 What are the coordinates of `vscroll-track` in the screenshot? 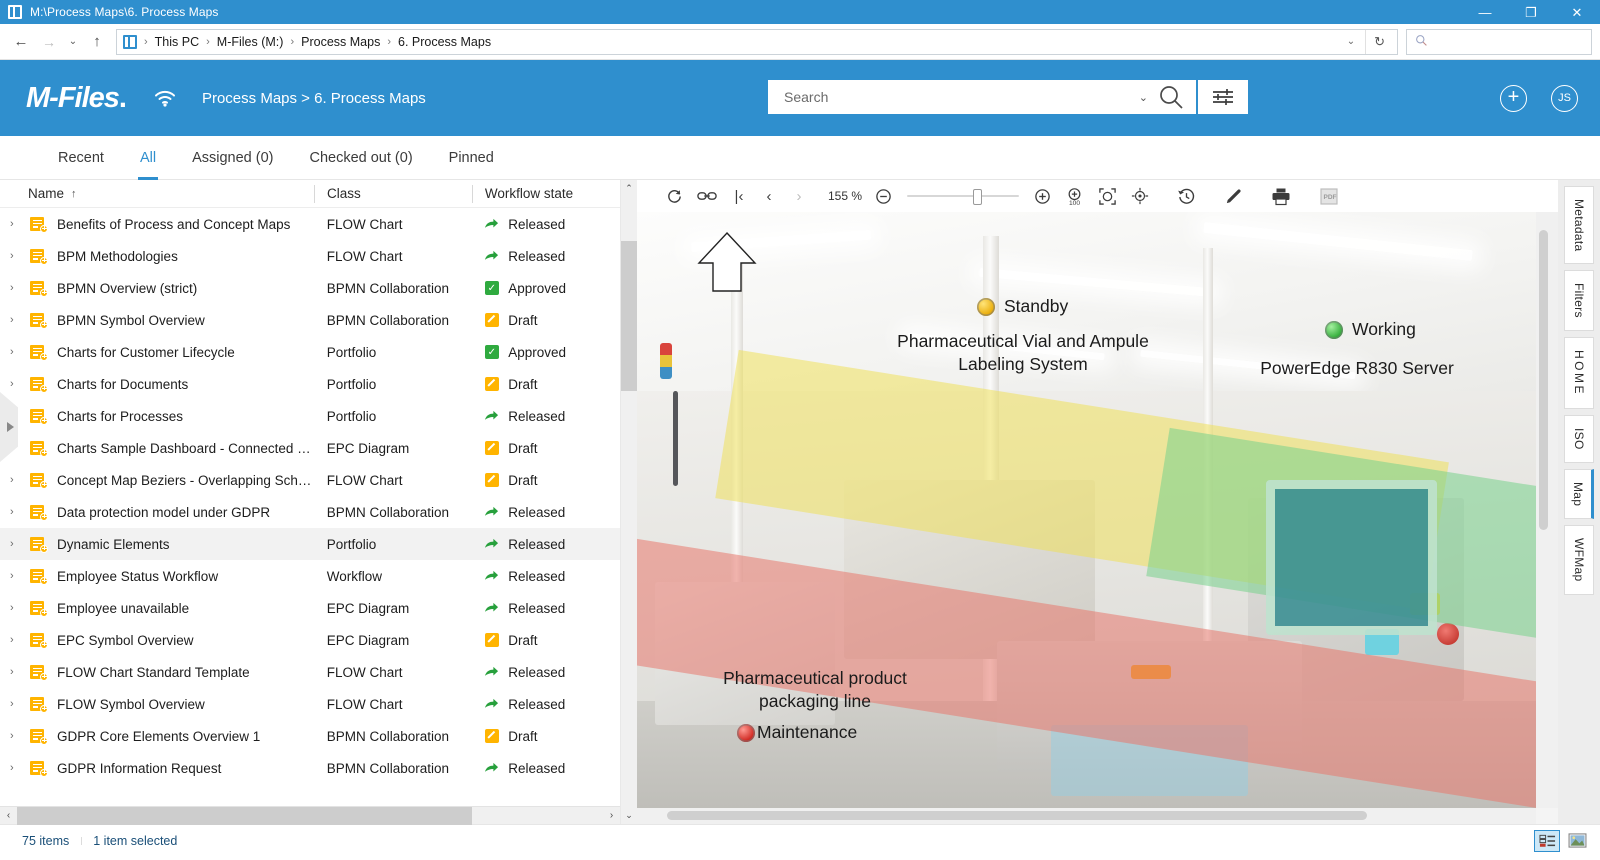 It's located at (629, 502).